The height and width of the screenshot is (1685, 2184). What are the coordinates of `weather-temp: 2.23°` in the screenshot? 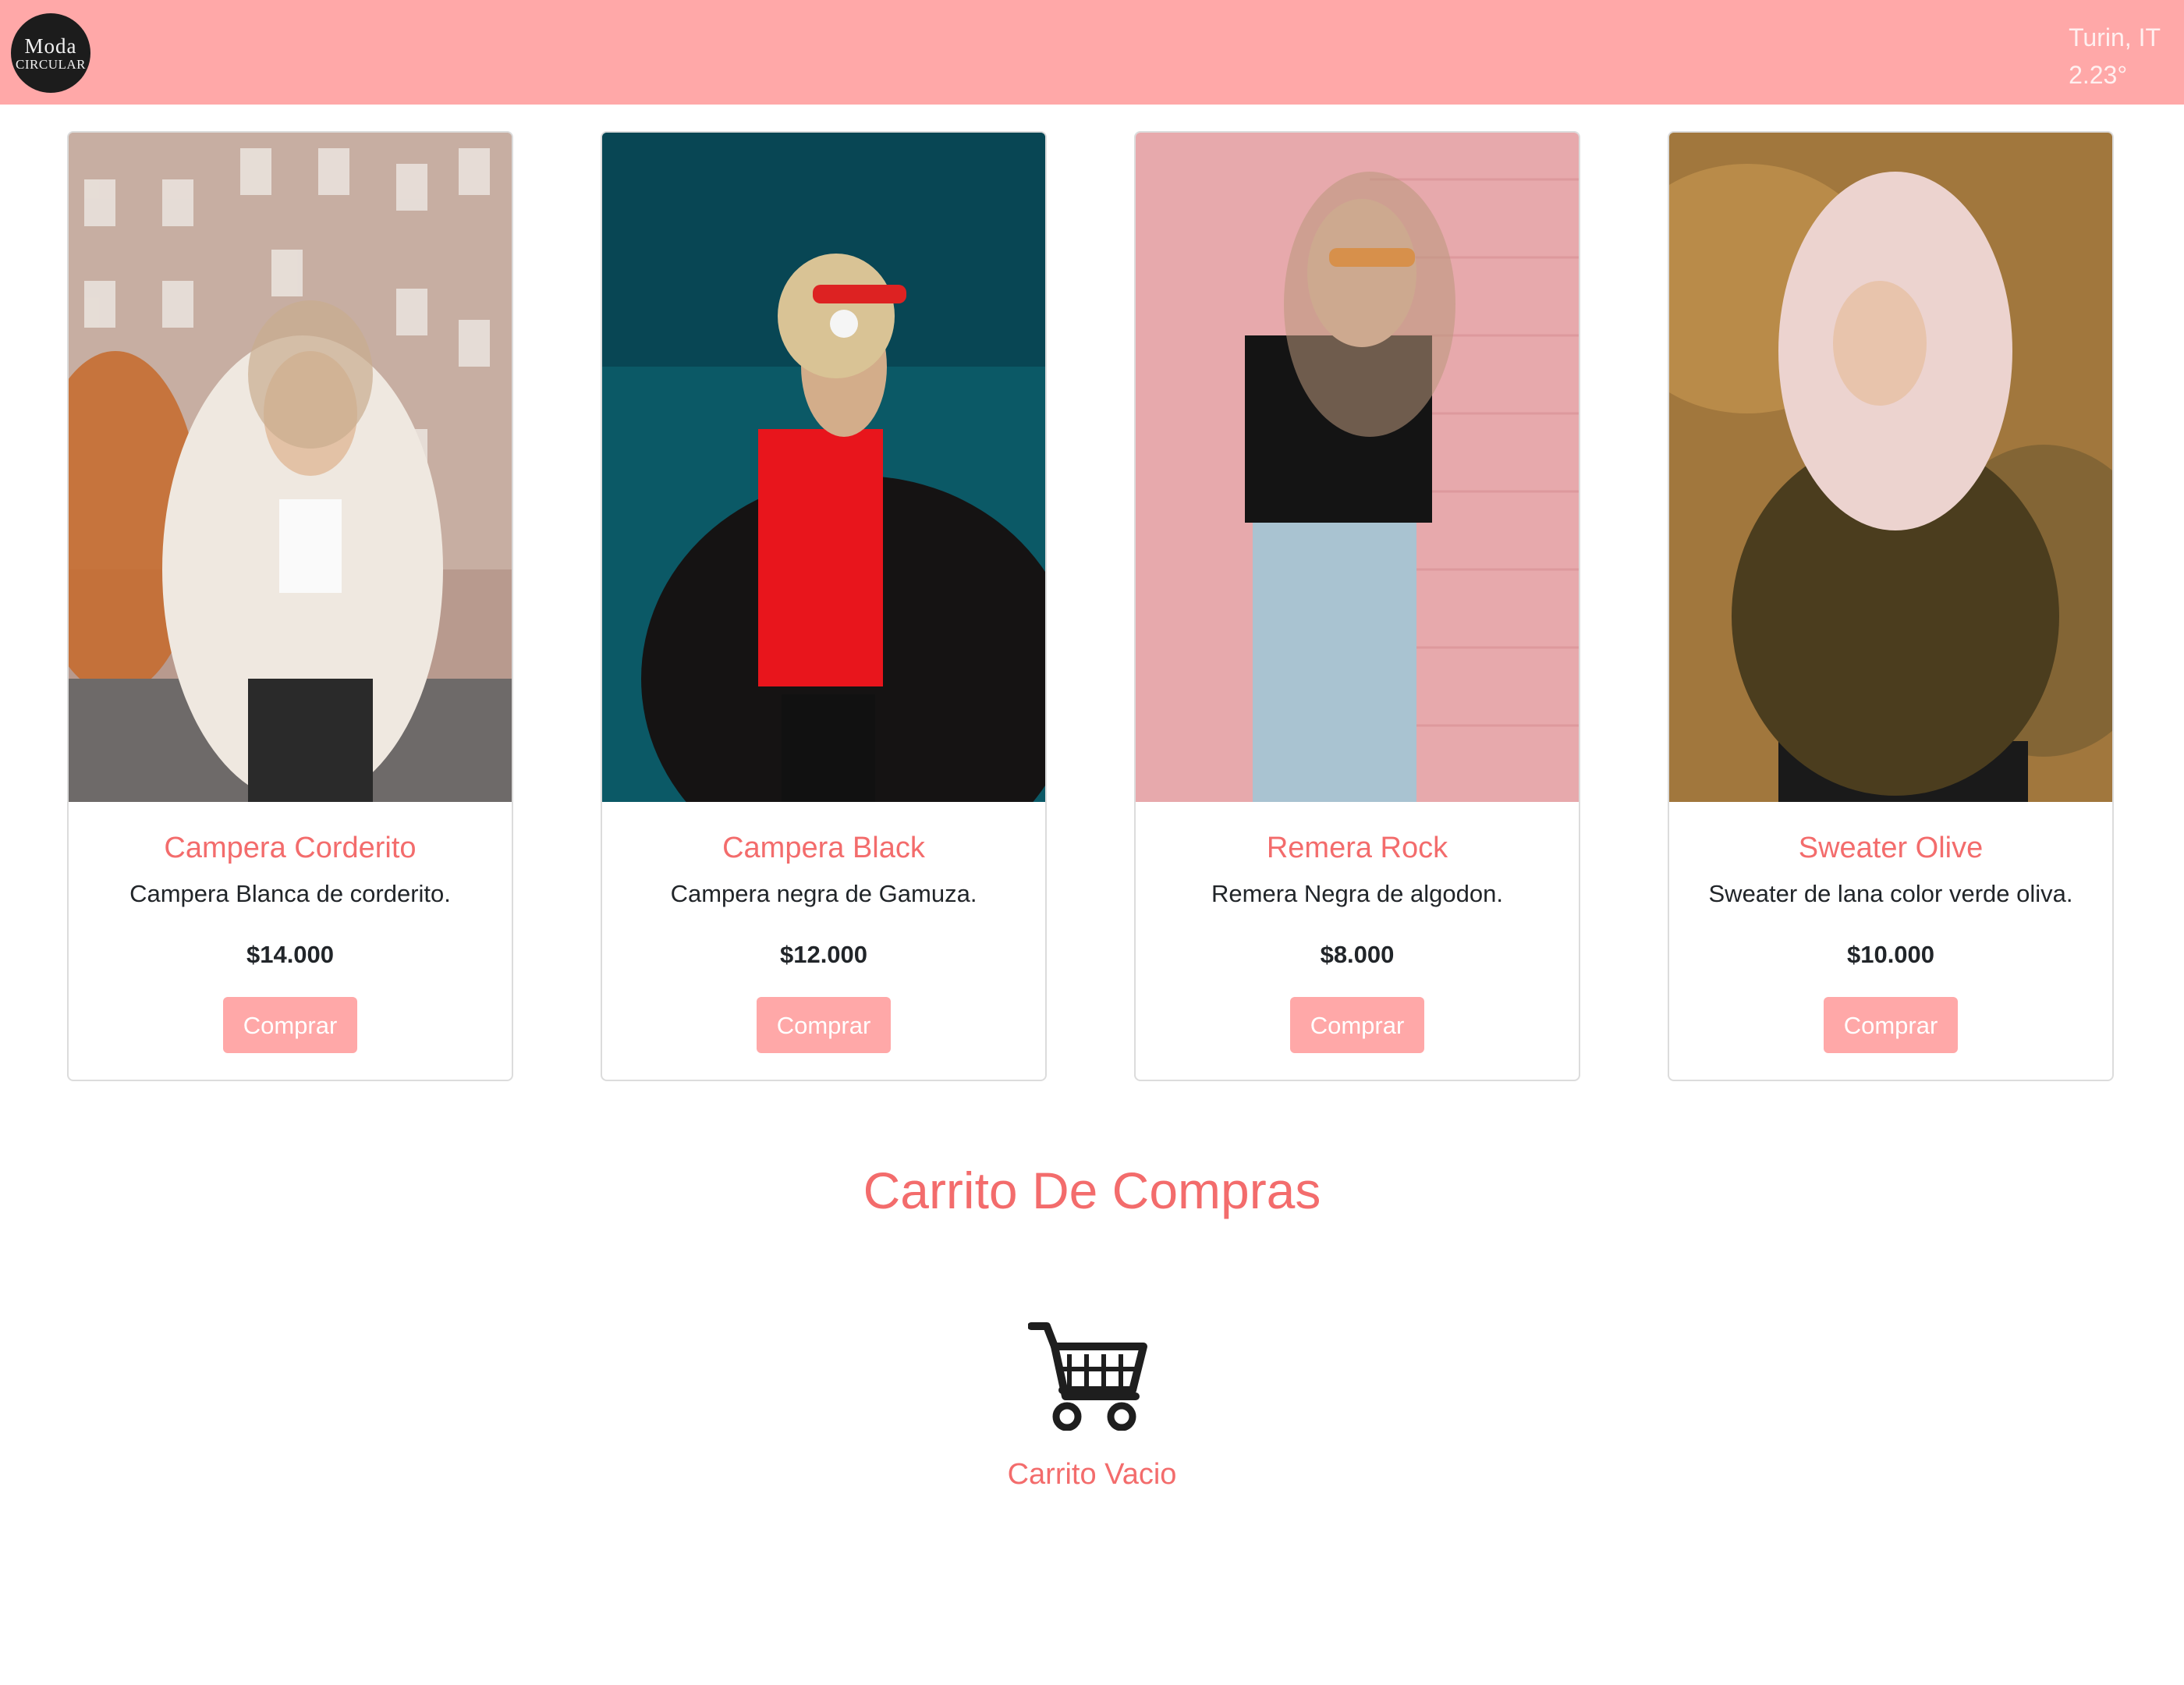 It's located at (2099, 75).